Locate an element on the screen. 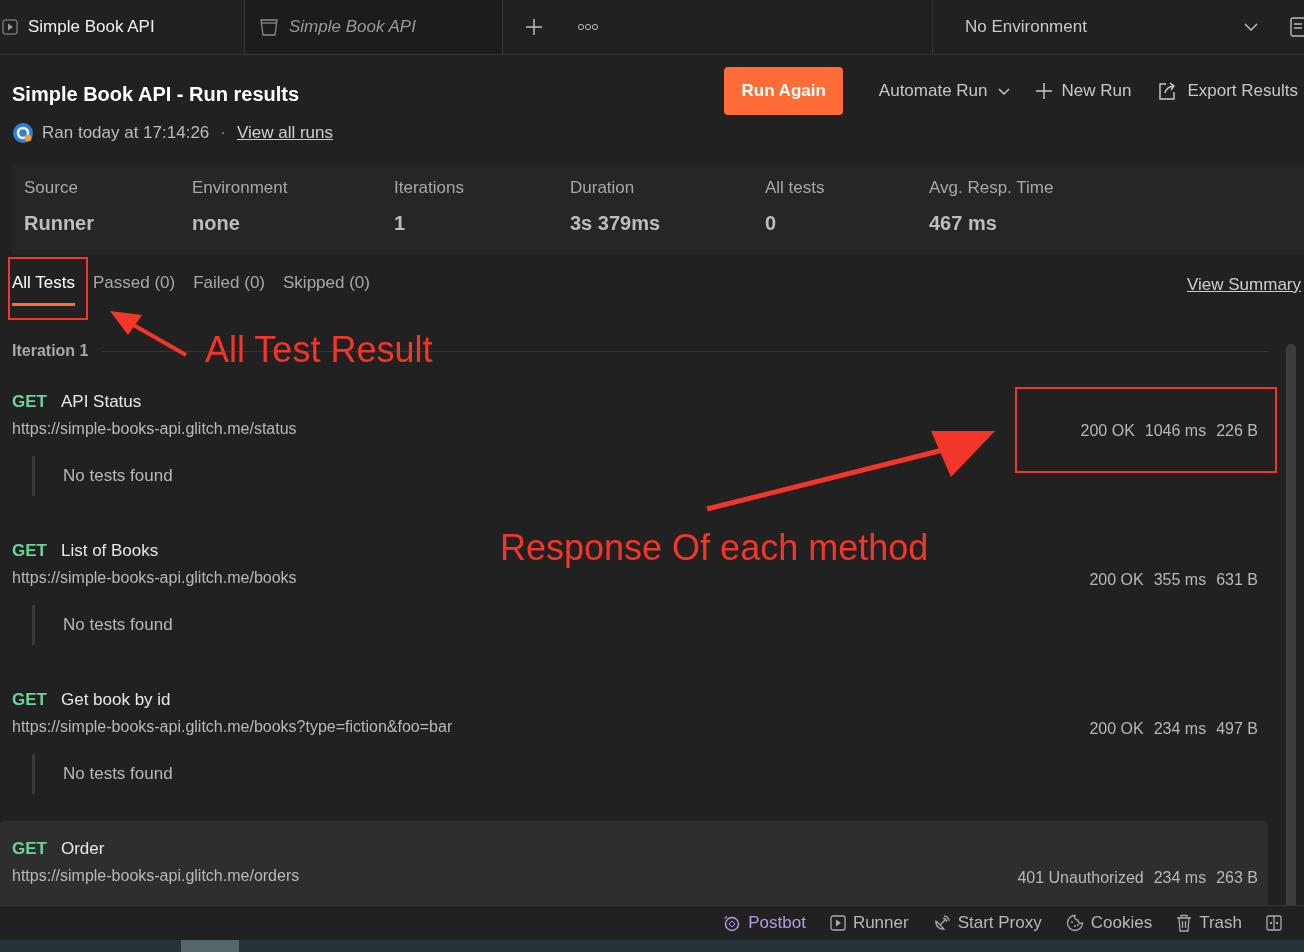  export-results-button: Export Results is located at coordinates (1227, 91).